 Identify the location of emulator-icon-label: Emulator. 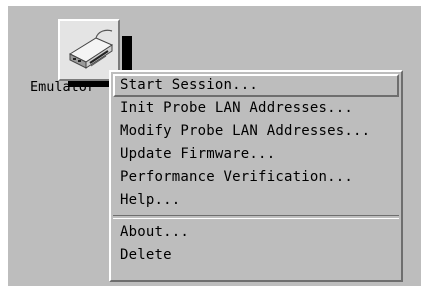
(63, 87).